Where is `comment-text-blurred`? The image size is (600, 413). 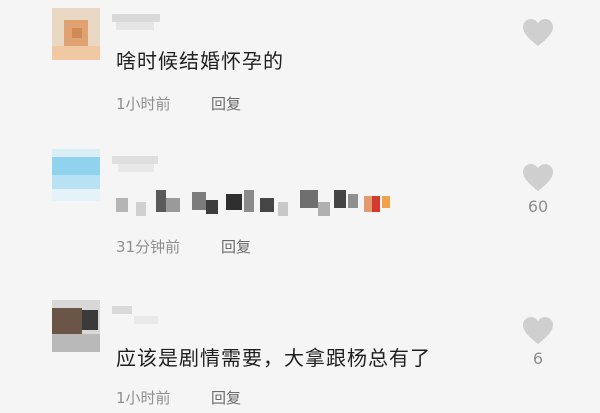 comment-text-blurred is located at coordinates (258, 203).